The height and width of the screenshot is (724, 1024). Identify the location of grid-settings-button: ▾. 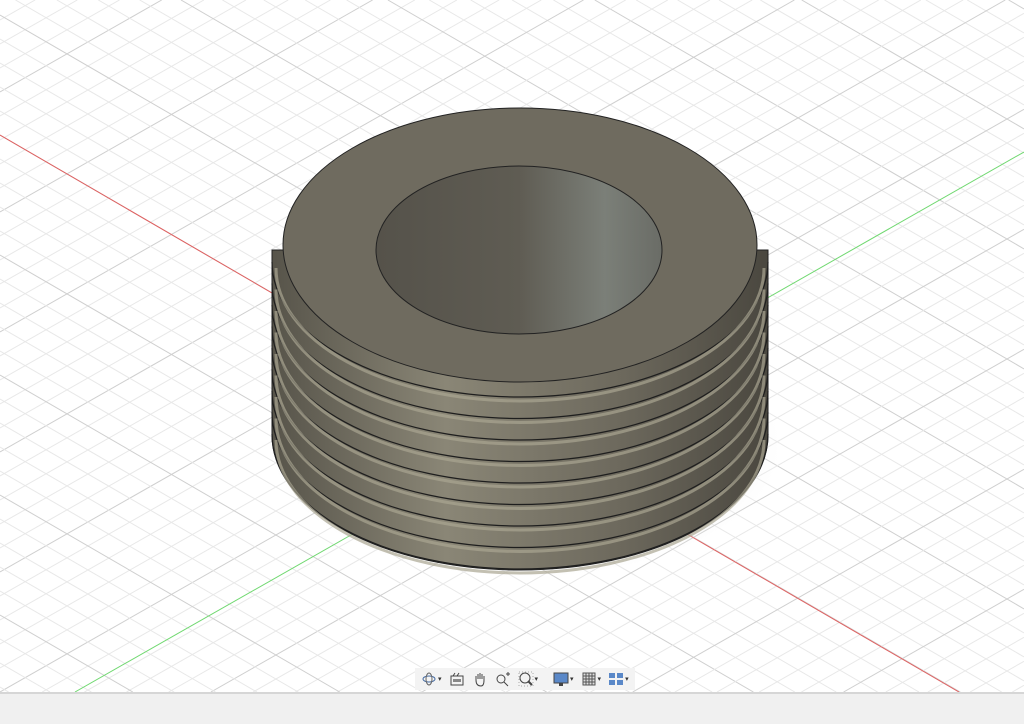
(591, 679).